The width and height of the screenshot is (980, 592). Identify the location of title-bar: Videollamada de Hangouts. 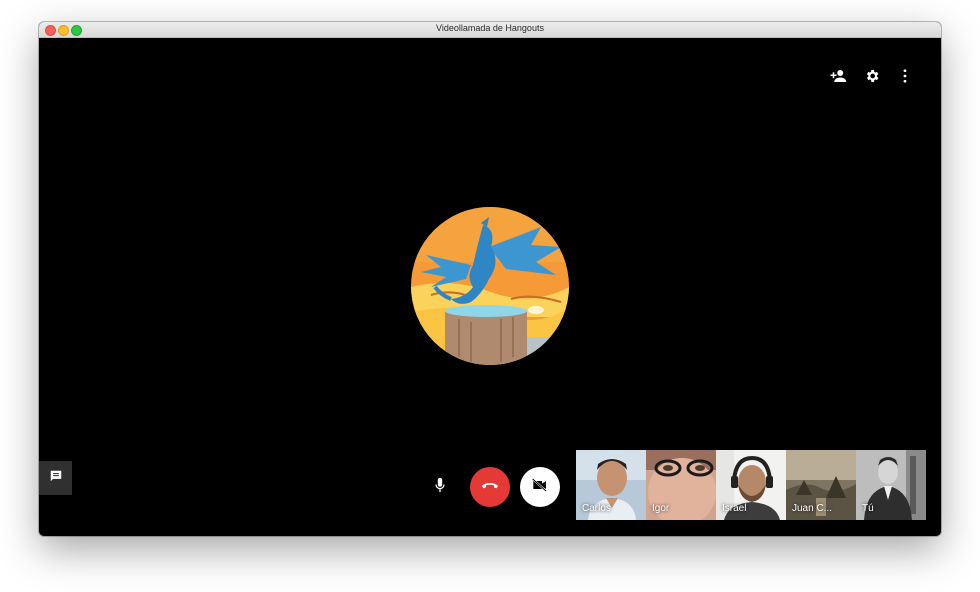
(490, 30).